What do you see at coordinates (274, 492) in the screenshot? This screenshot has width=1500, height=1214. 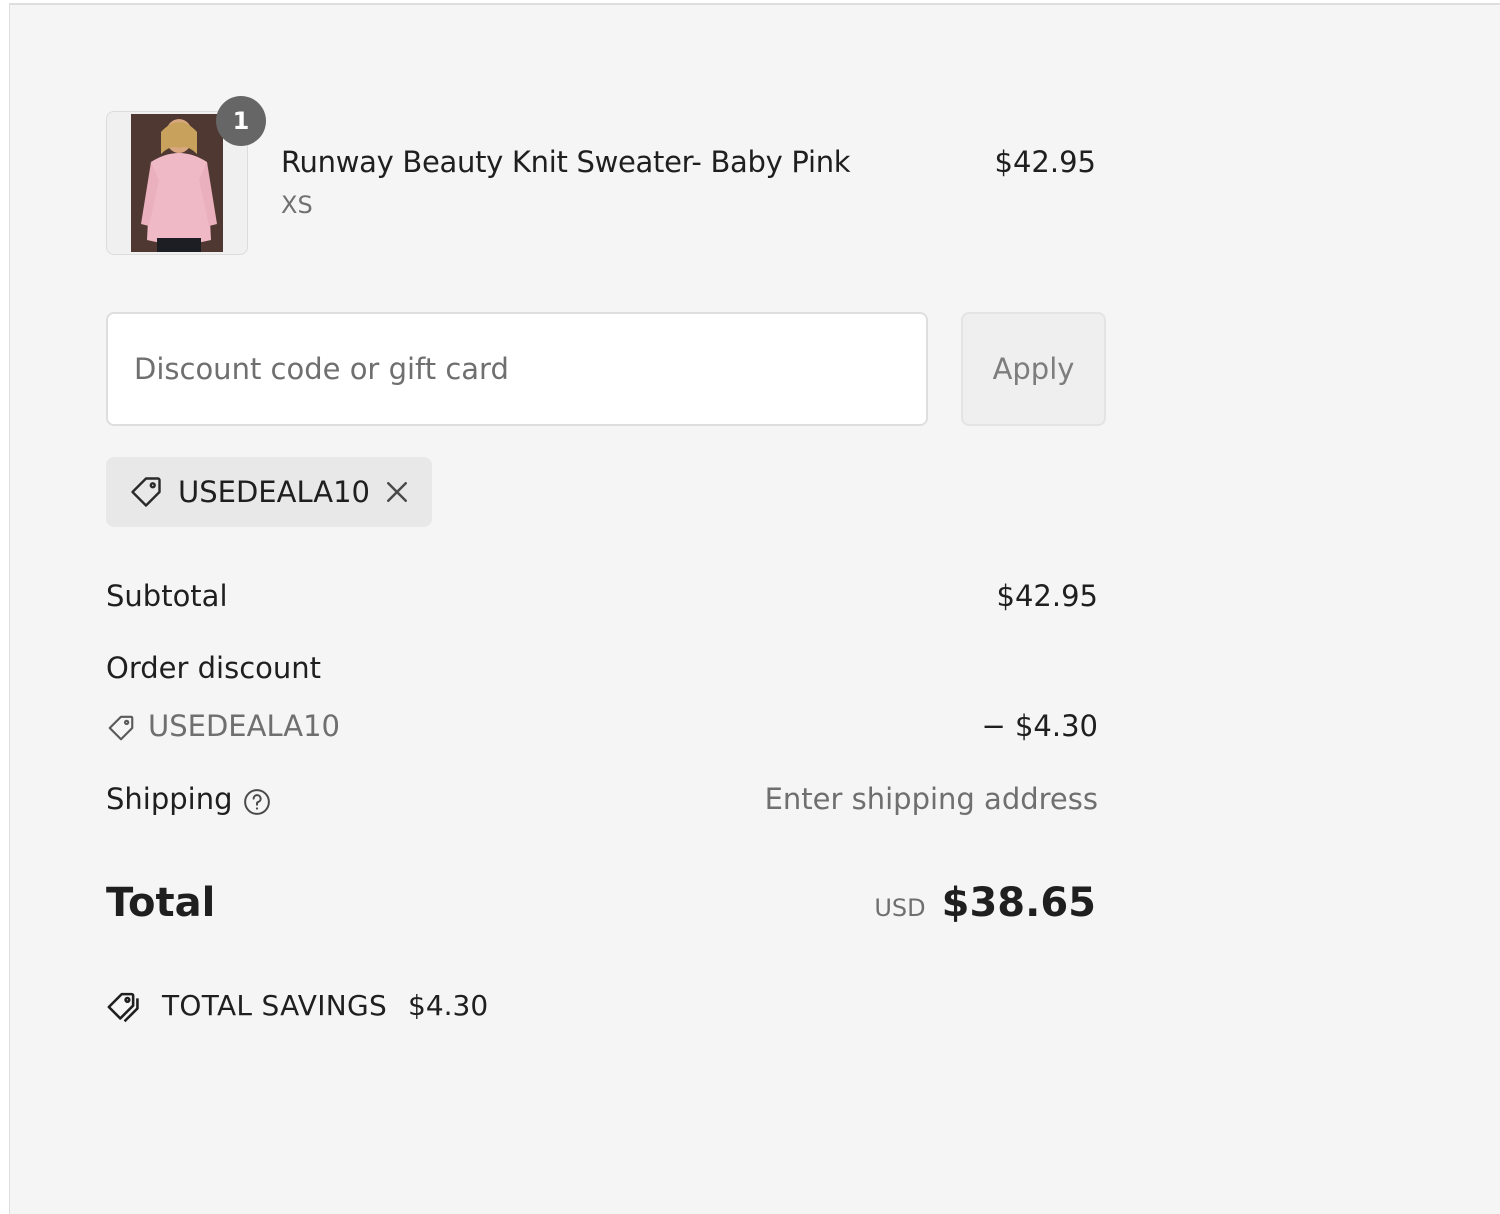 I see `applied-discount-code: USEDEALA10` at bounding box center [274, 492].